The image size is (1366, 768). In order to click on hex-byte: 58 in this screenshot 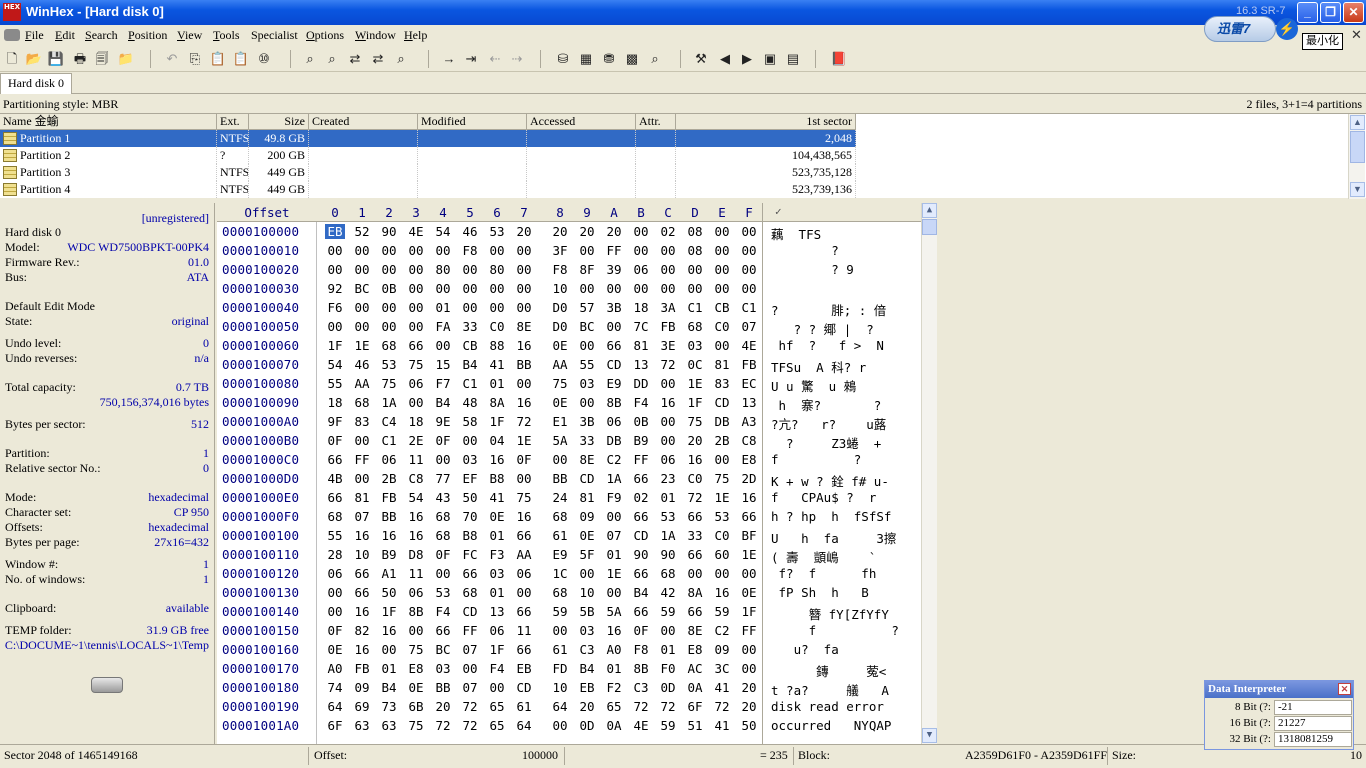, I will do `click(470, 421)`.